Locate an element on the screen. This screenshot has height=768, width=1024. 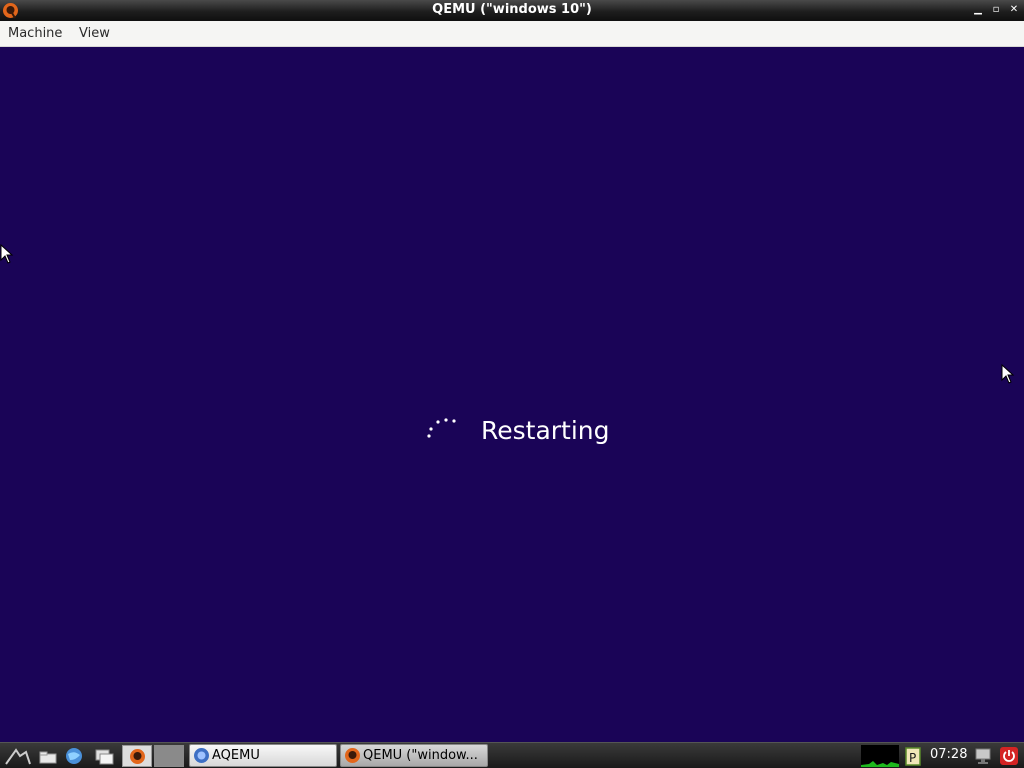
browser-icon is located at coordinates (74, 756).